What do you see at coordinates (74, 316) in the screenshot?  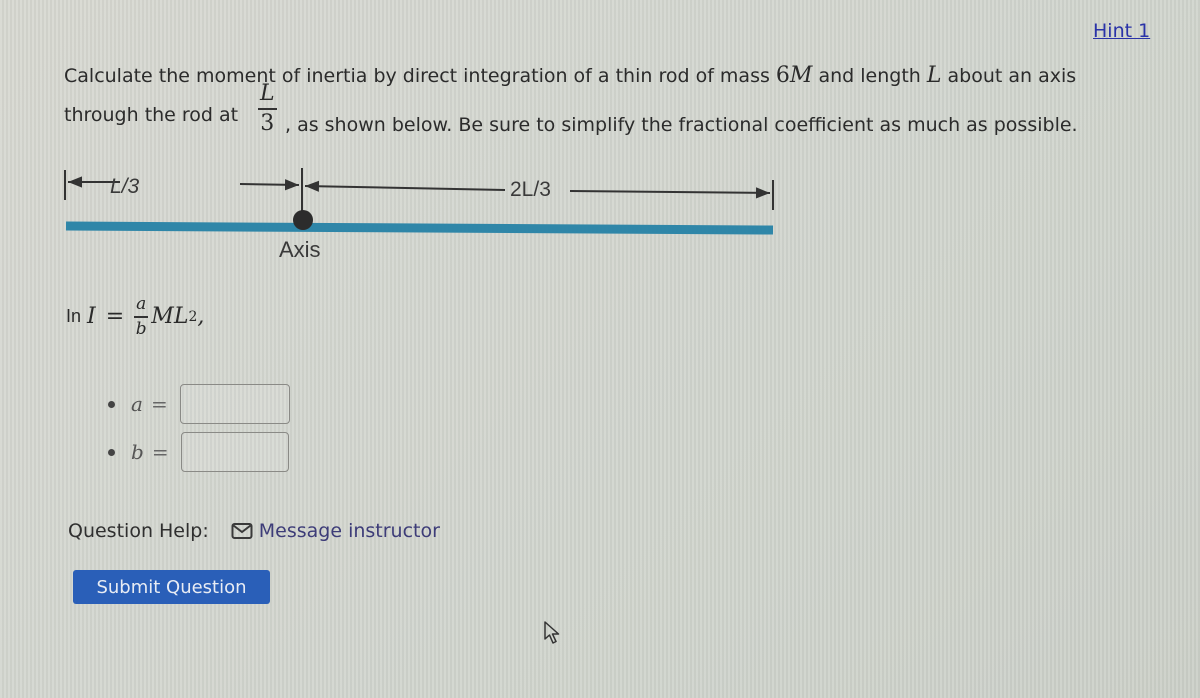 I see `formula-prefix: In` at bounding box center [74, 316].